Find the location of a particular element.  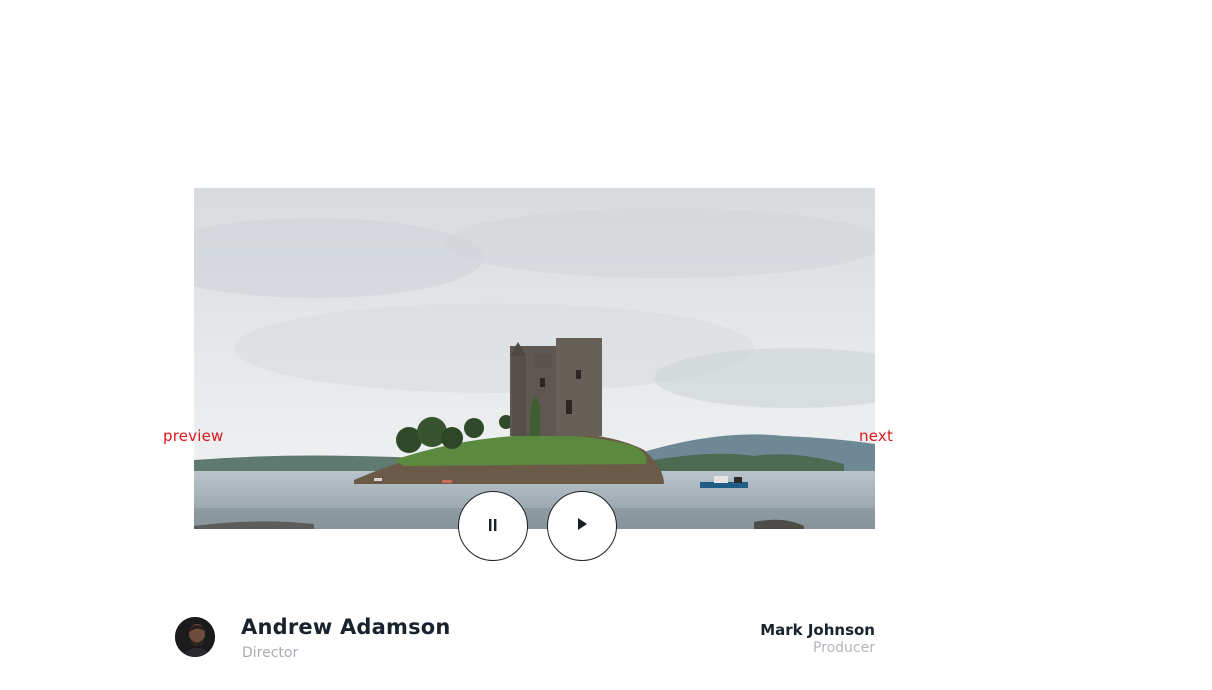

producer-role: Producer is located at coordinates (843, 648).